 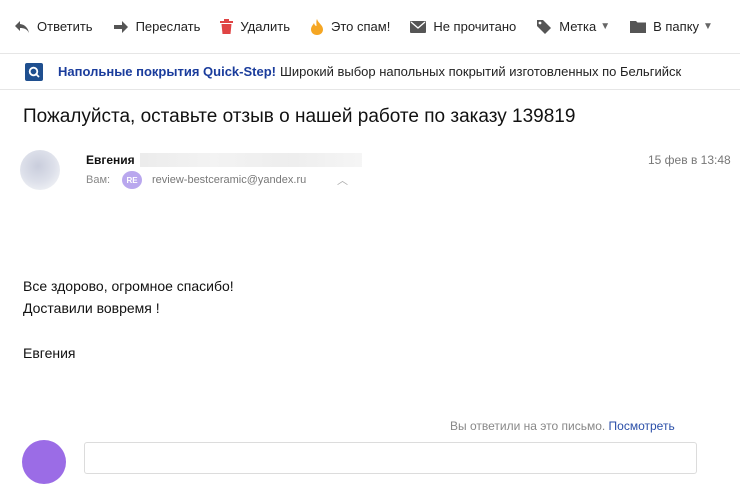 What do you see at coordinates (40, 170) in the screenshot?
I see `sender-avatar` at bounding box center [40, 170].